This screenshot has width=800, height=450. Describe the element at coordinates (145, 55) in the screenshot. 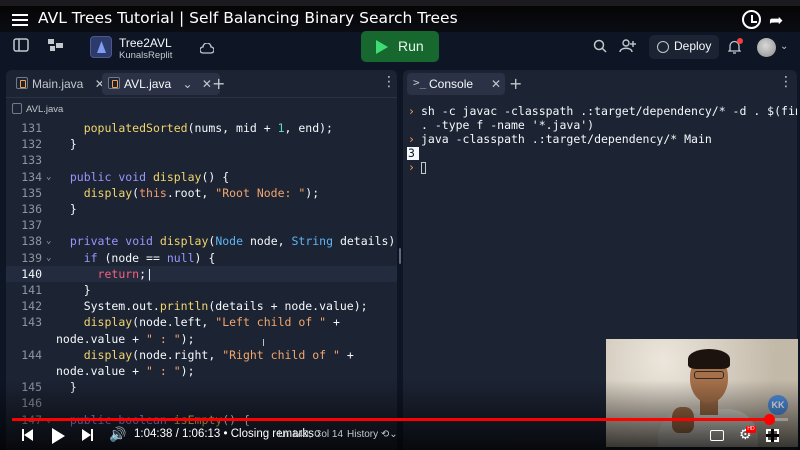

I see `repl-owner: KunalsReplit` at that location.